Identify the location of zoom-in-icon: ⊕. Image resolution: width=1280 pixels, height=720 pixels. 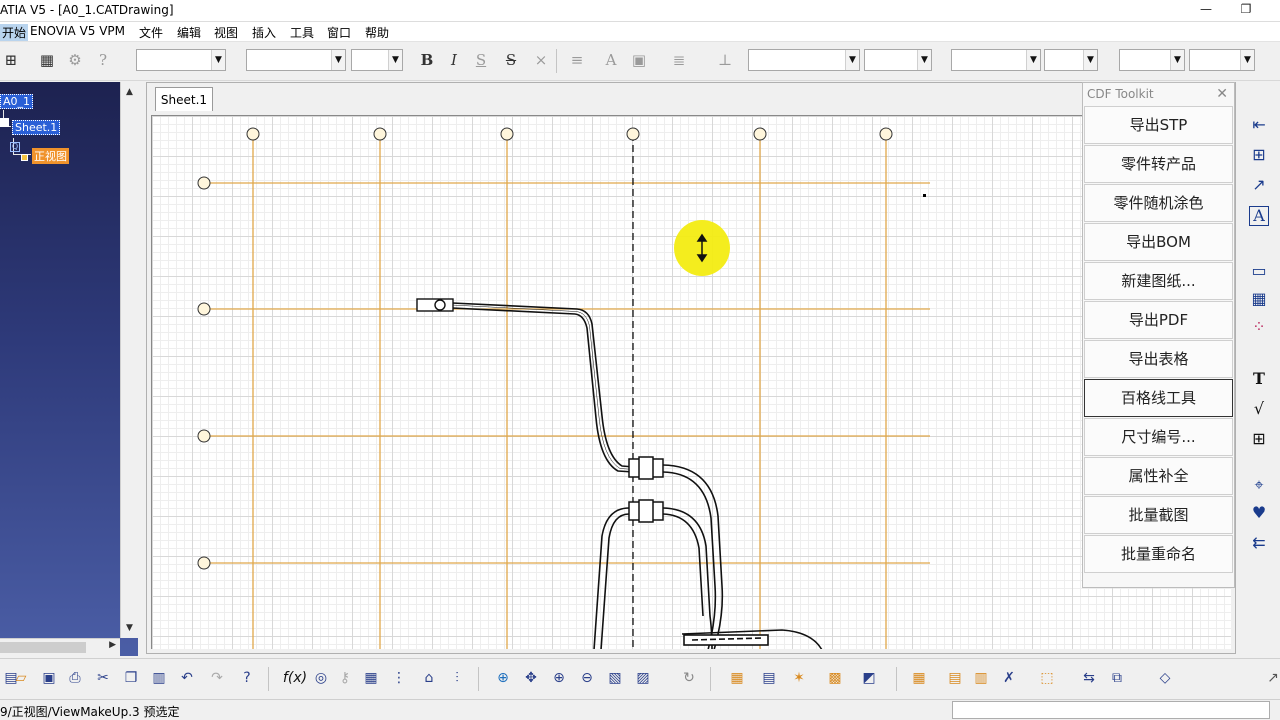
(559, 678).